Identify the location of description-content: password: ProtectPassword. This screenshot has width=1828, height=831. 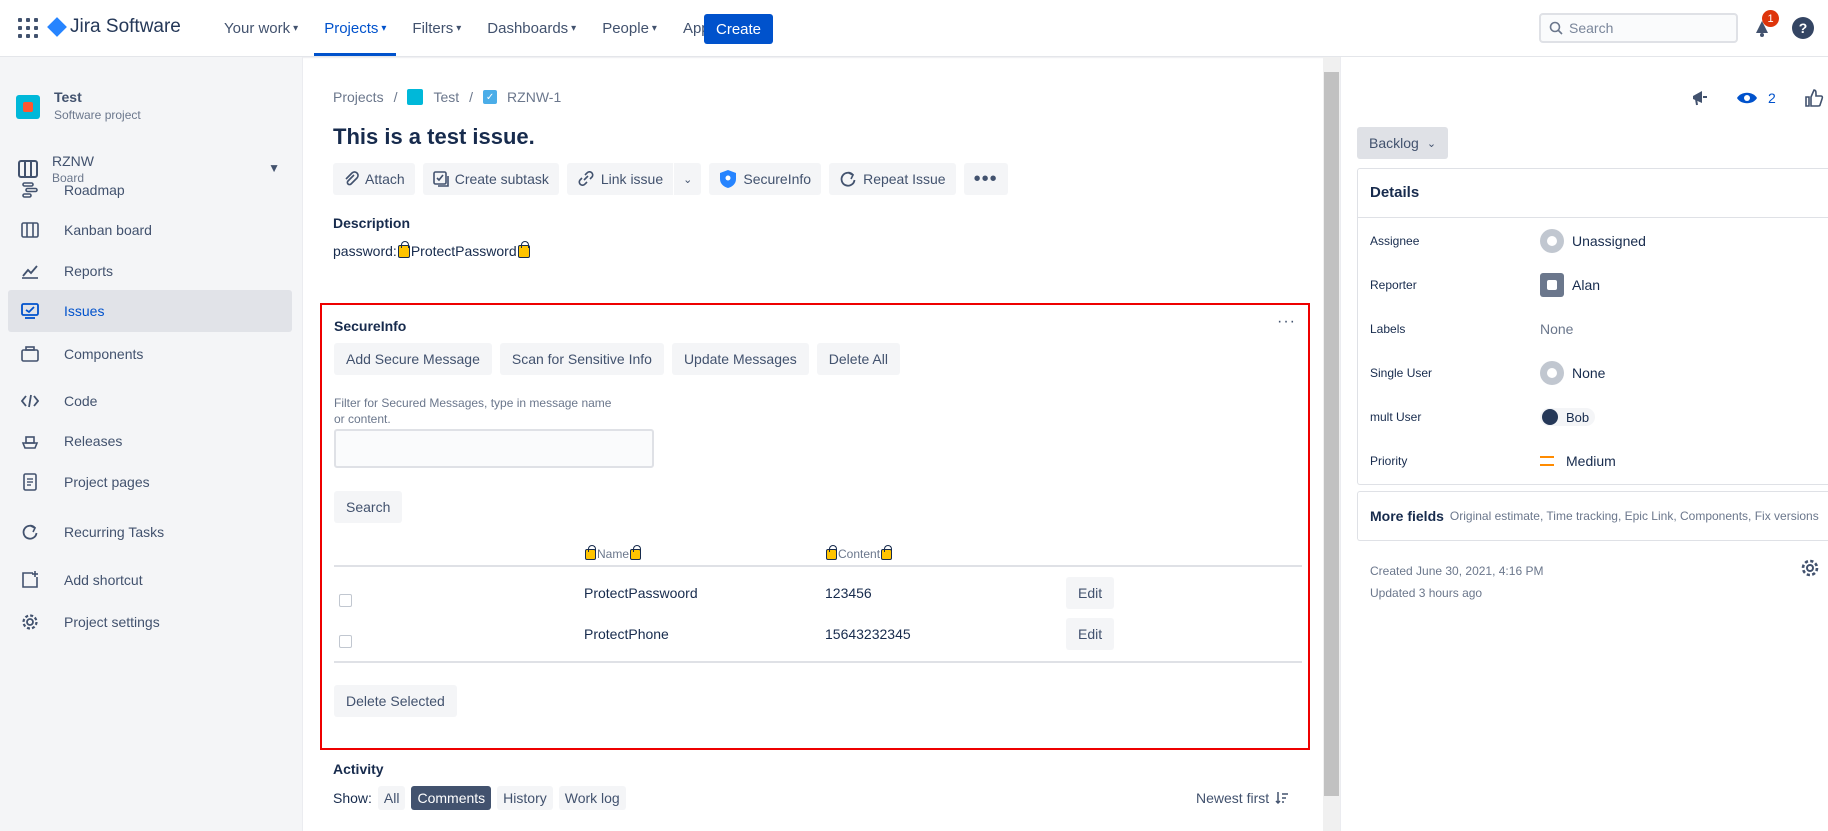
(432, 249).